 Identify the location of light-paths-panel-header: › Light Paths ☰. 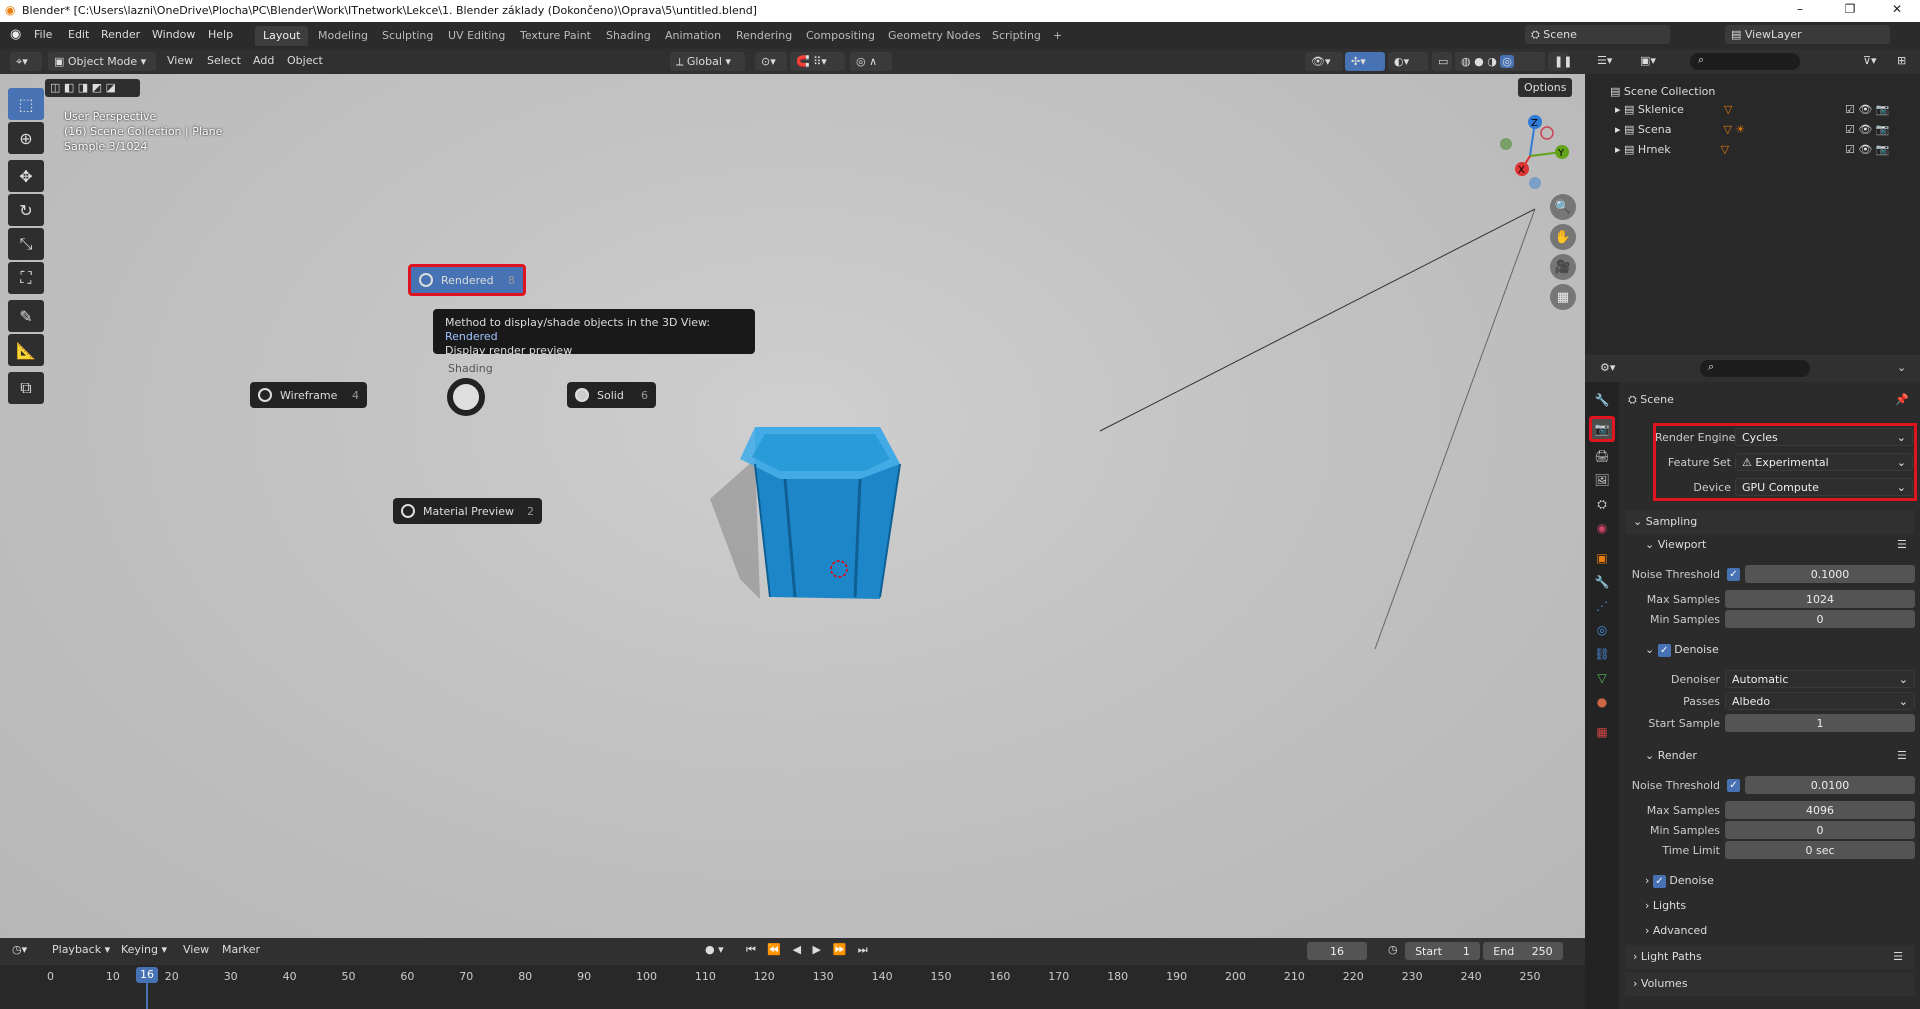
(1770, 957).